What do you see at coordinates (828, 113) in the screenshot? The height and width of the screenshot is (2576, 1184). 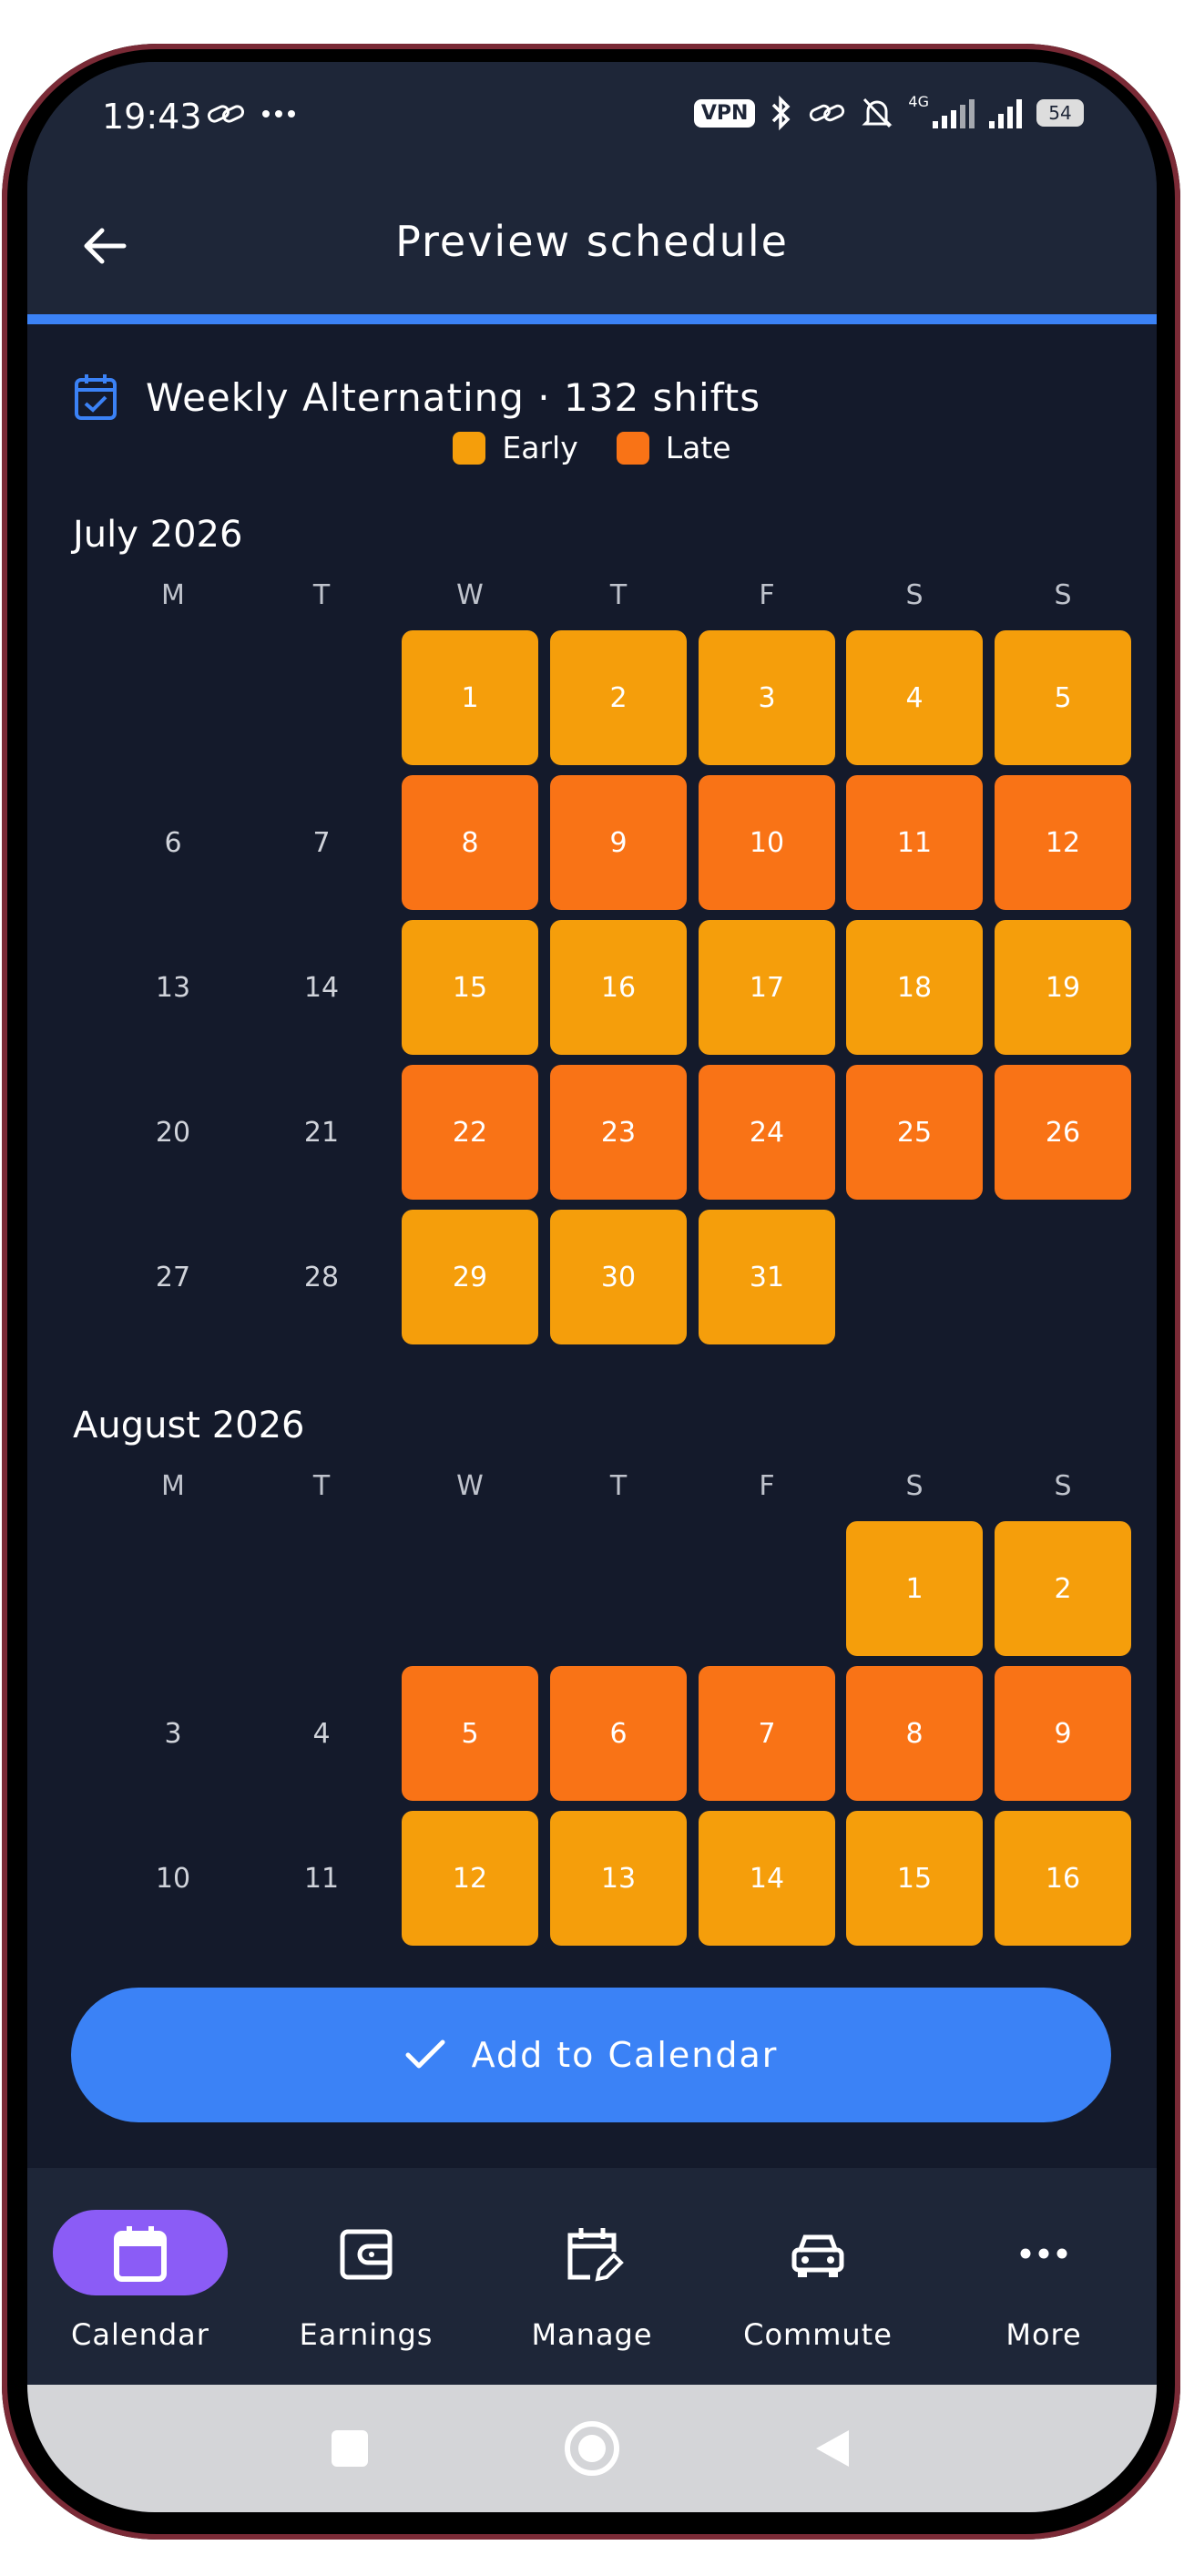 I see `hotspot-link-icon` at bounding box center [828, 113].